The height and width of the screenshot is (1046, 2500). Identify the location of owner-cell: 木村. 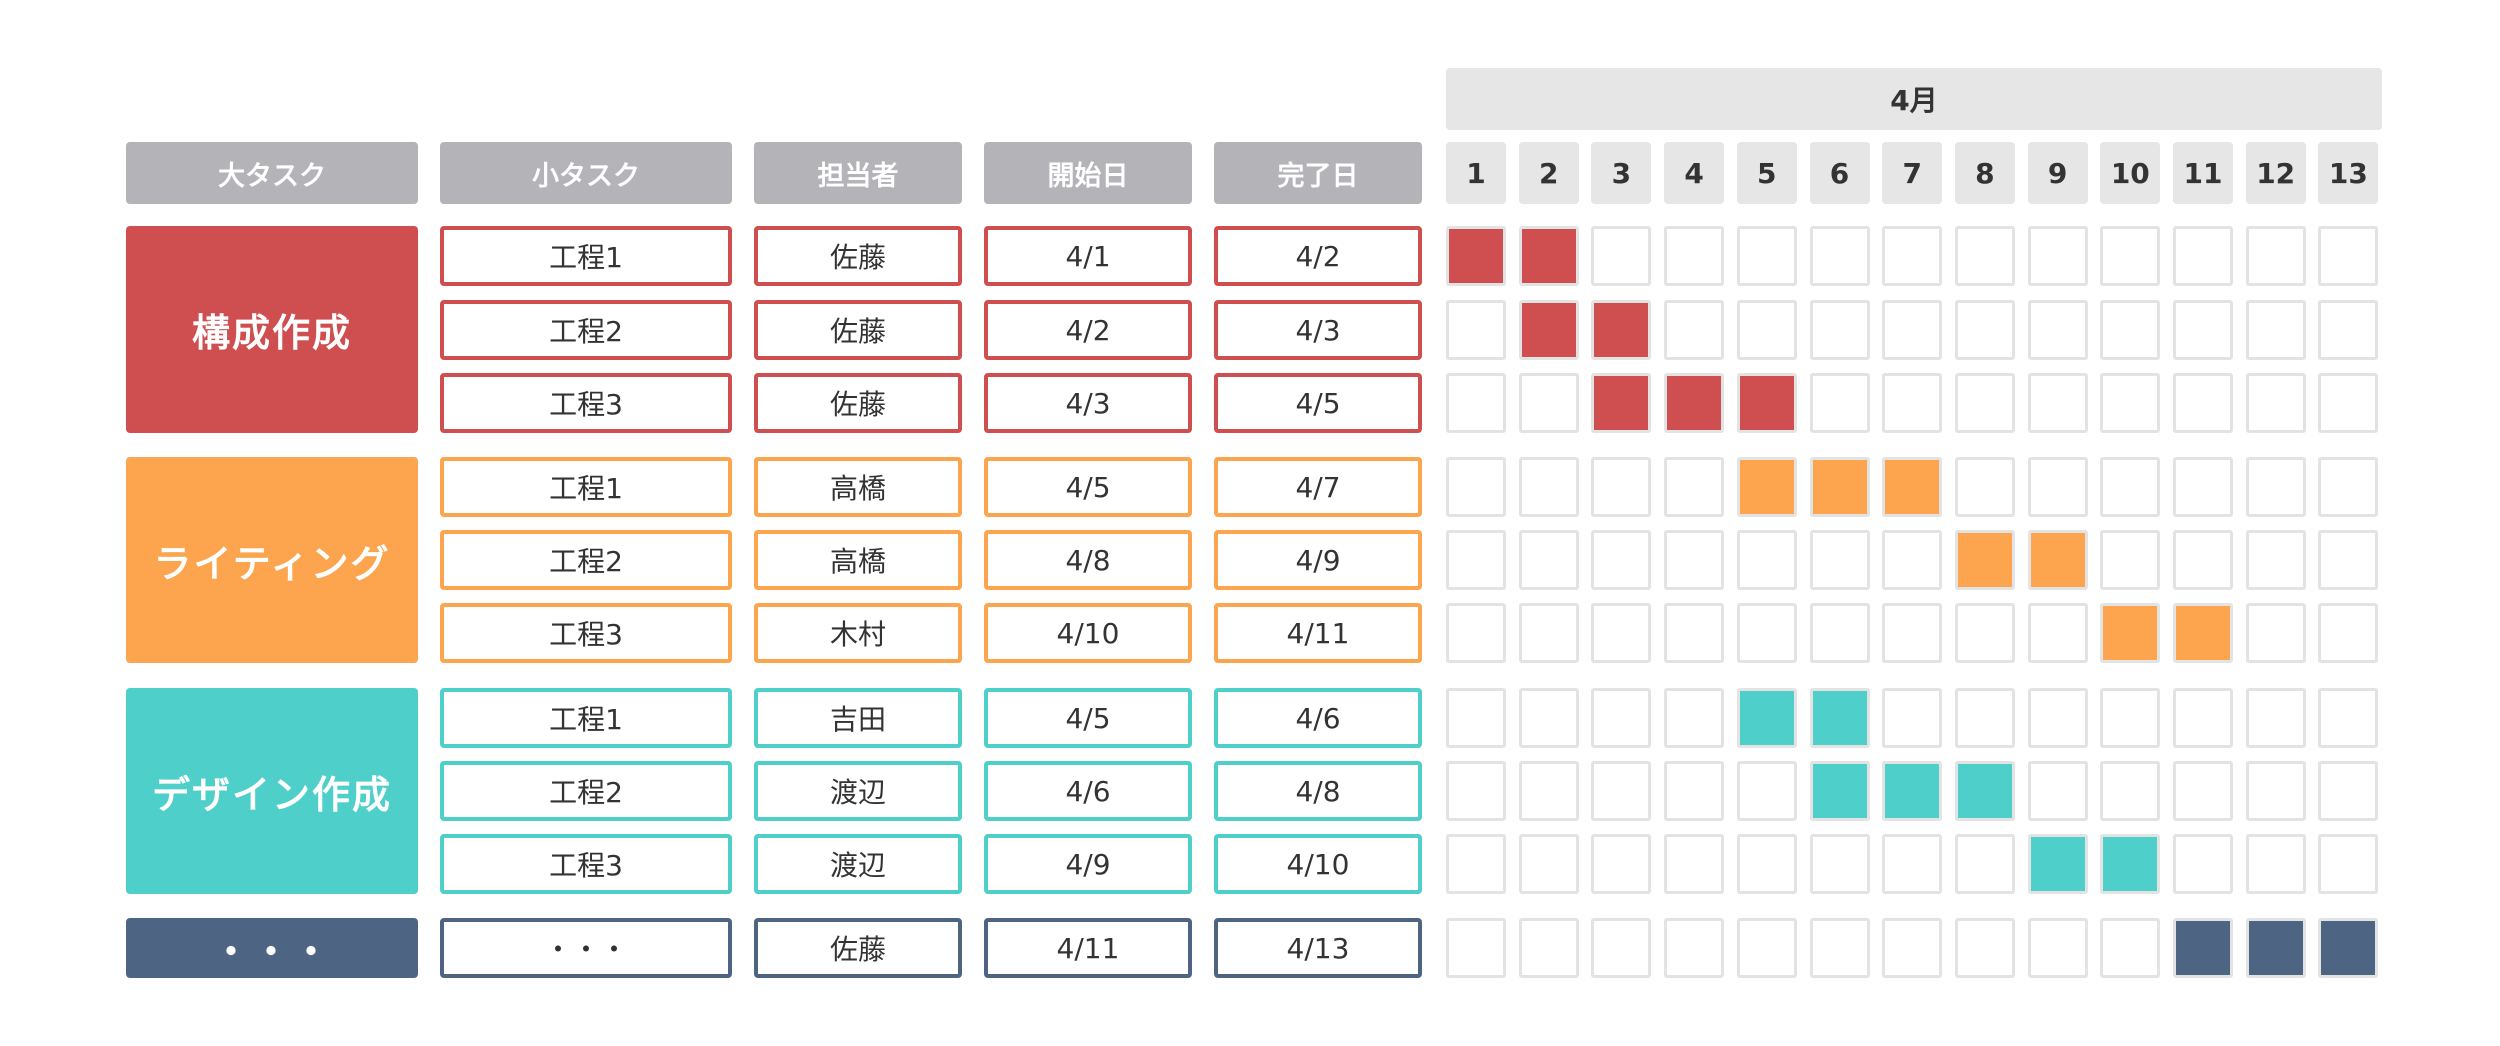
(858, 633).